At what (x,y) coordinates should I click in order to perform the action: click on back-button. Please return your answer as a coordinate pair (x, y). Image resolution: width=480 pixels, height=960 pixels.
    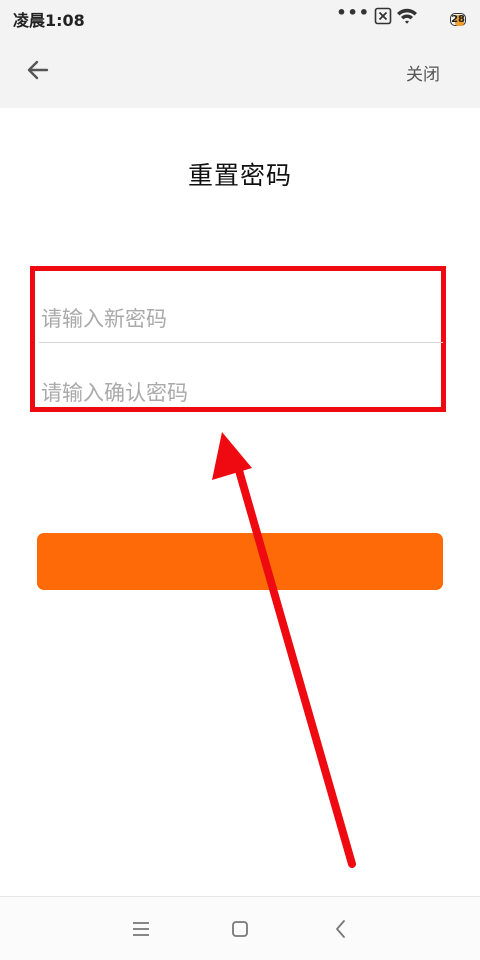
    Looking at the image, I should click on (38, 70).